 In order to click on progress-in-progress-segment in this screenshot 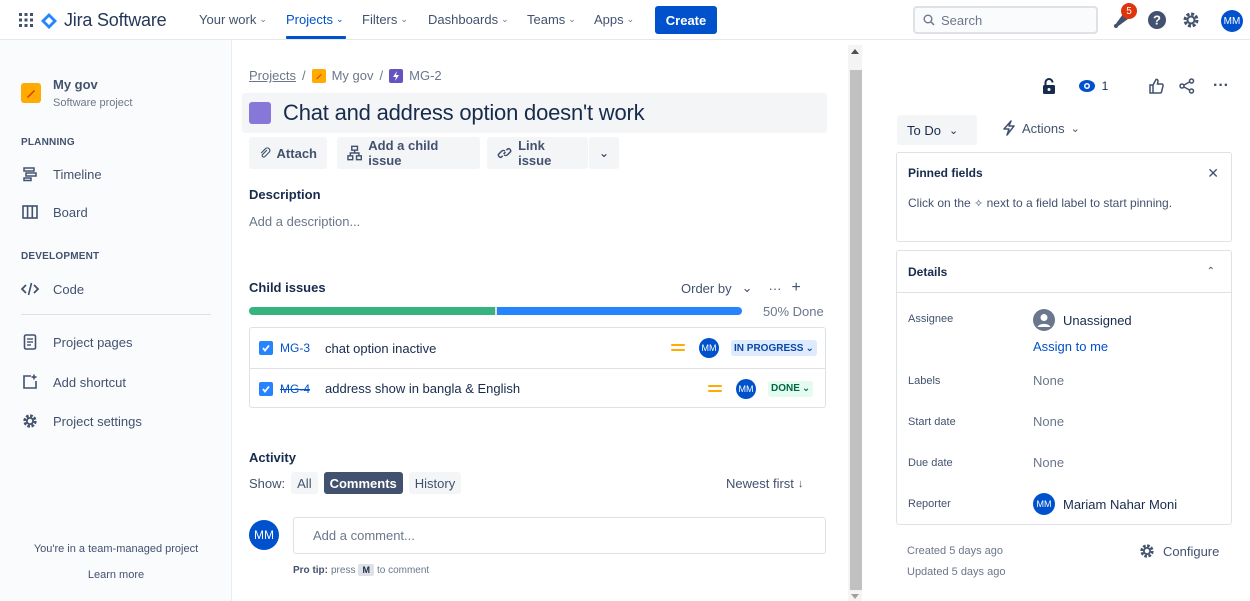, I will do `click(619, 311)`.